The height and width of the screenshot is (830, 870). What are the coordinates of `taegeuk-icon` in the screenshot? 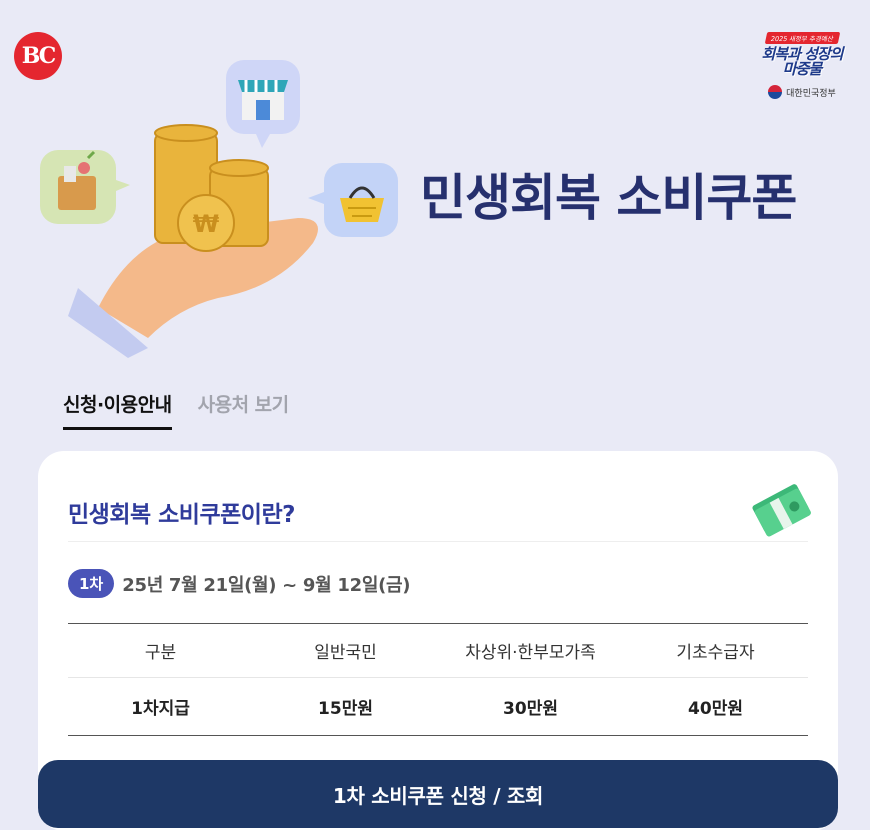 It's located at (775, 92).